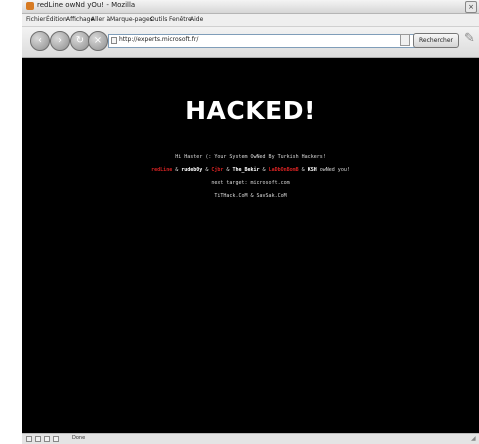 Image resolution: width=479 pixels, height=444 pixels. I want to click on credits-segment: KSH, so click(312, 170).